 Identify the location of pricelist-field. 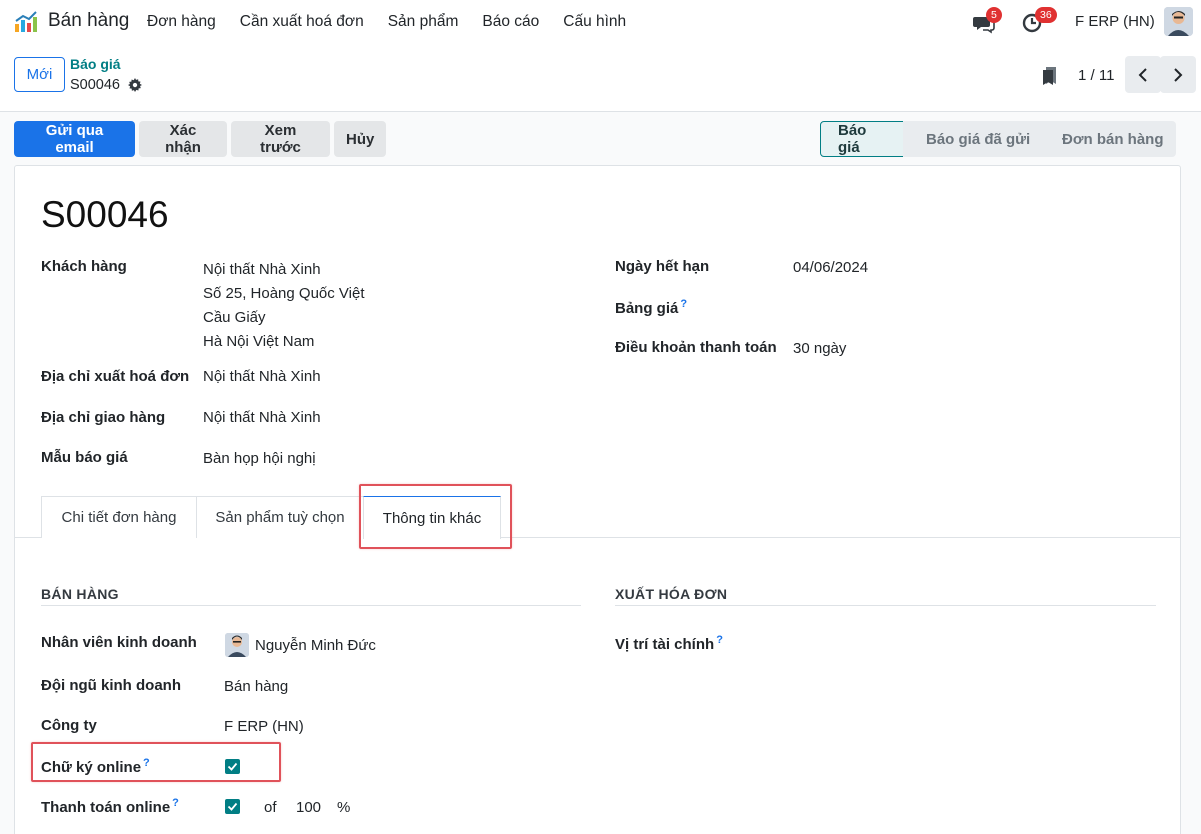
(943, 308).